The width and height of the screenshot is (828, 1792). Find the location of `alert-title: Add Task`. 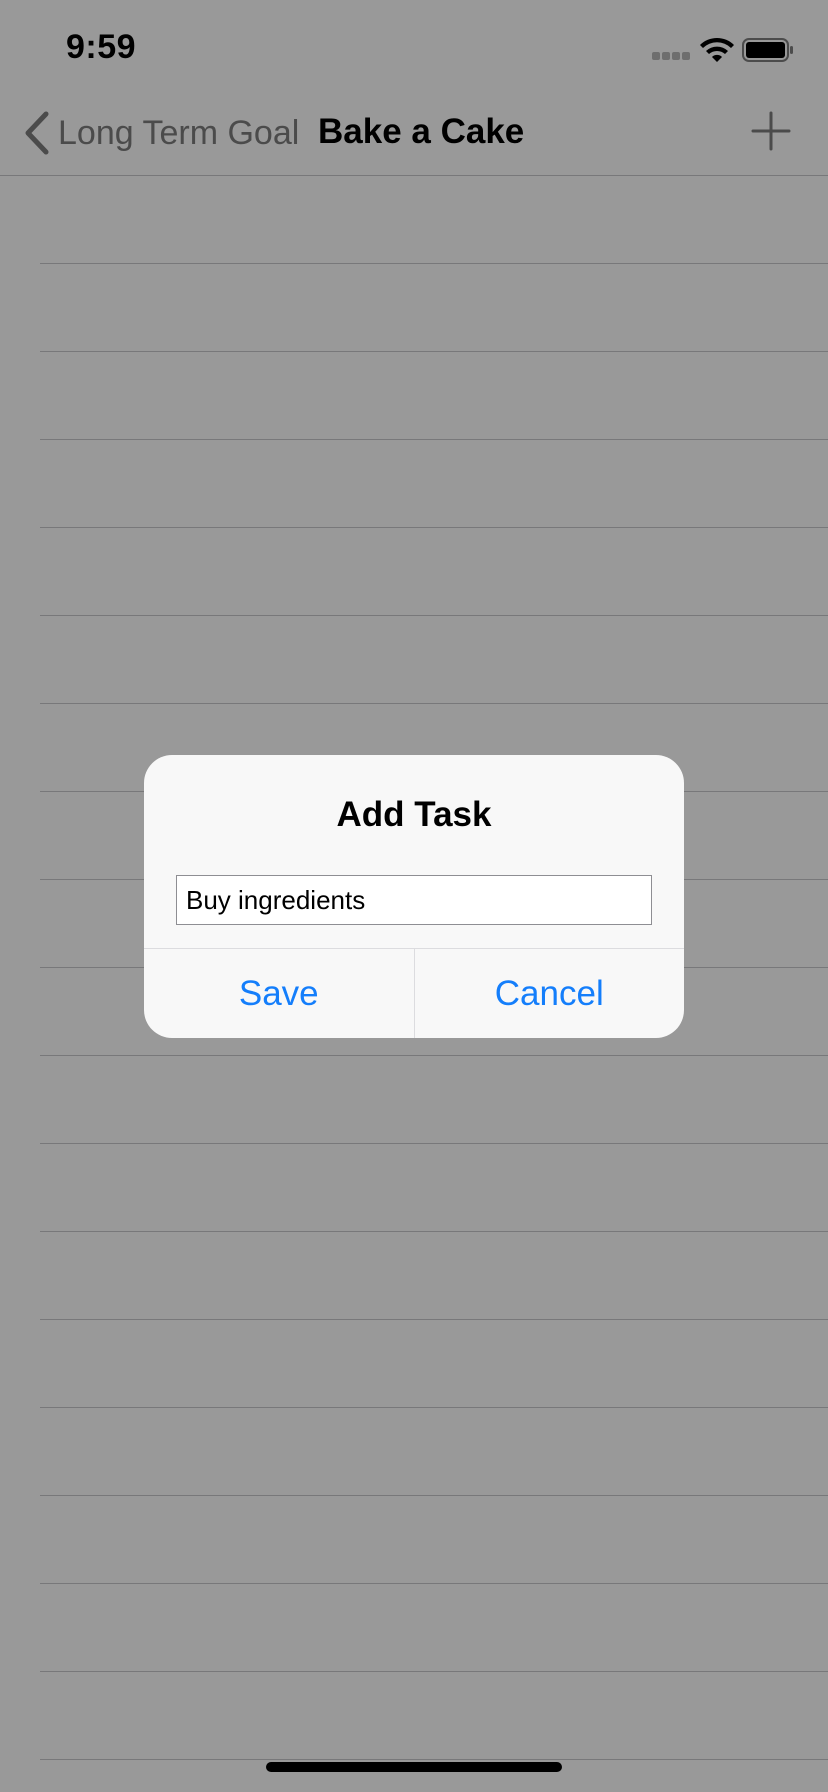

alert-title: Add Task is located at coordinates (414, 814).